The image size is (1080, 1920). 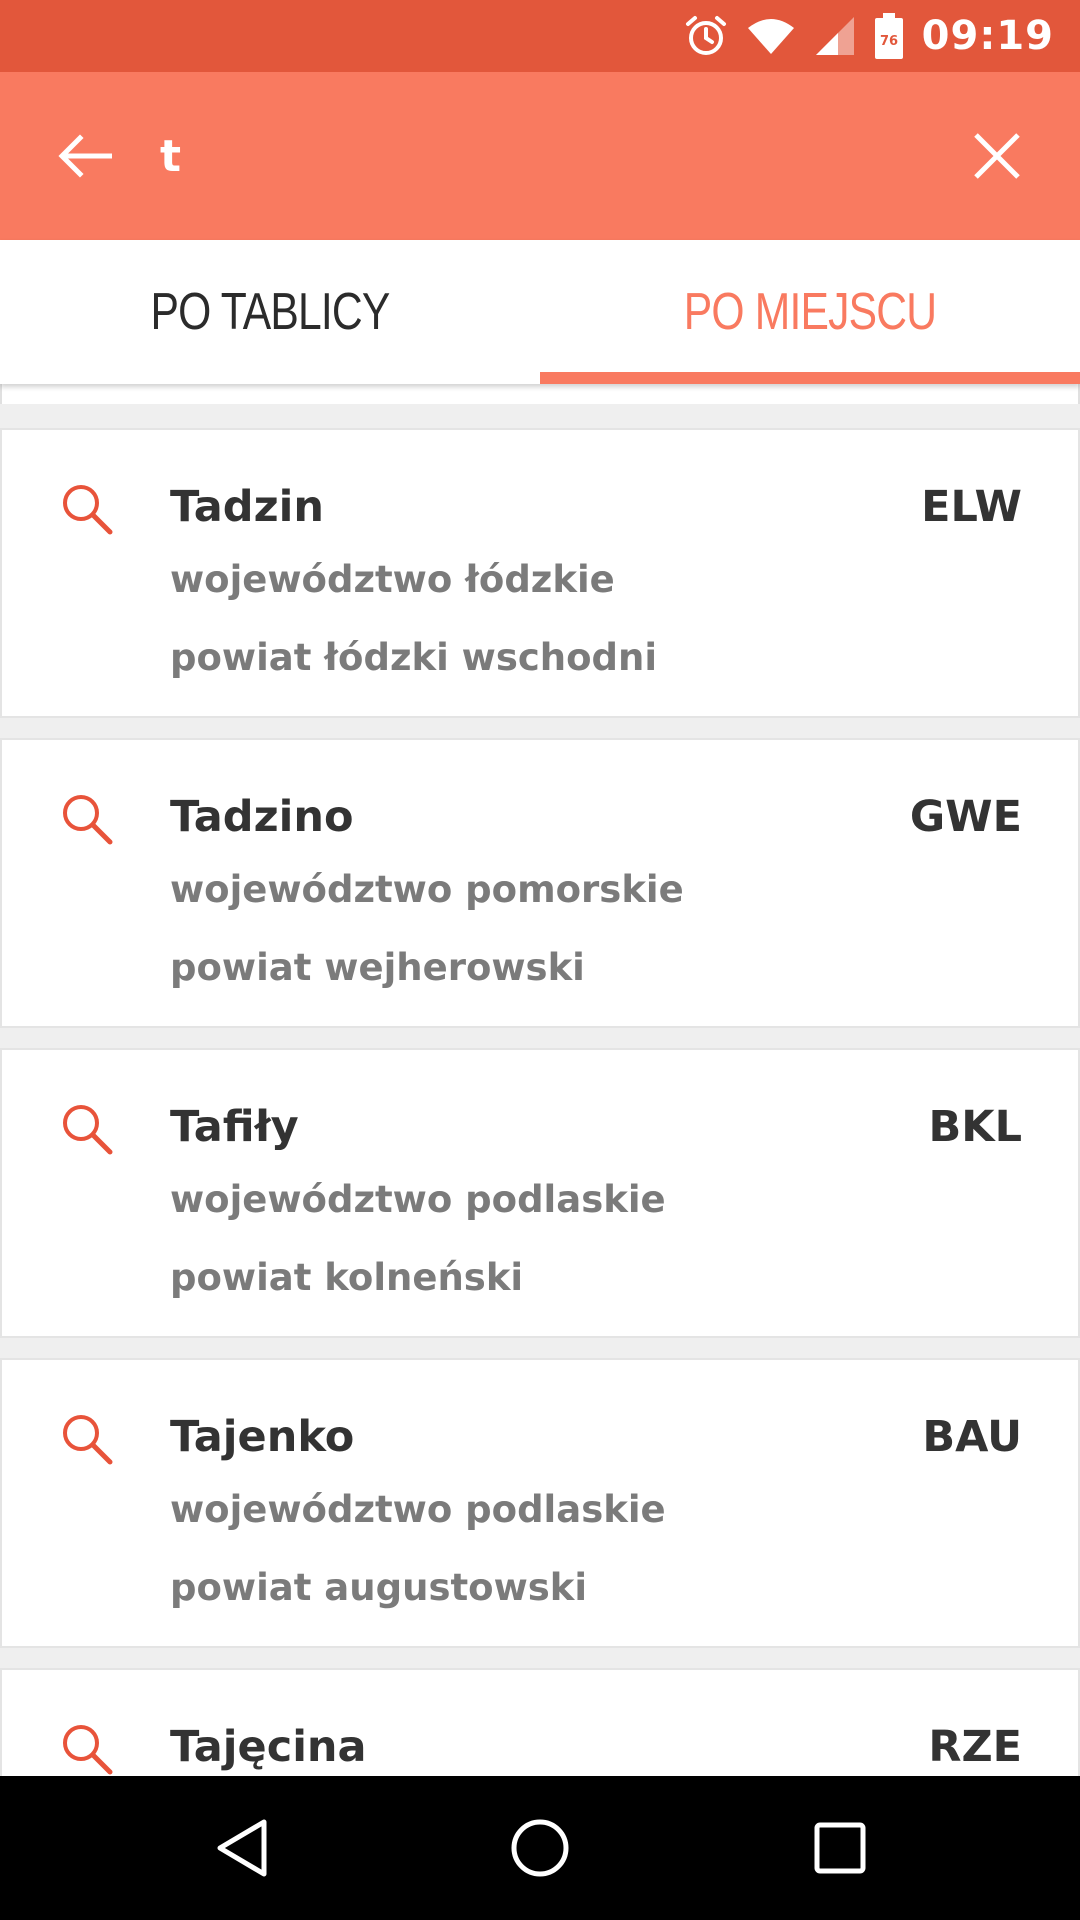 What do you see at coordinates (427, 889) in the screenshot?
I see `voivodeship-text: województwo pomorskie` at bounding box center [427, 889].